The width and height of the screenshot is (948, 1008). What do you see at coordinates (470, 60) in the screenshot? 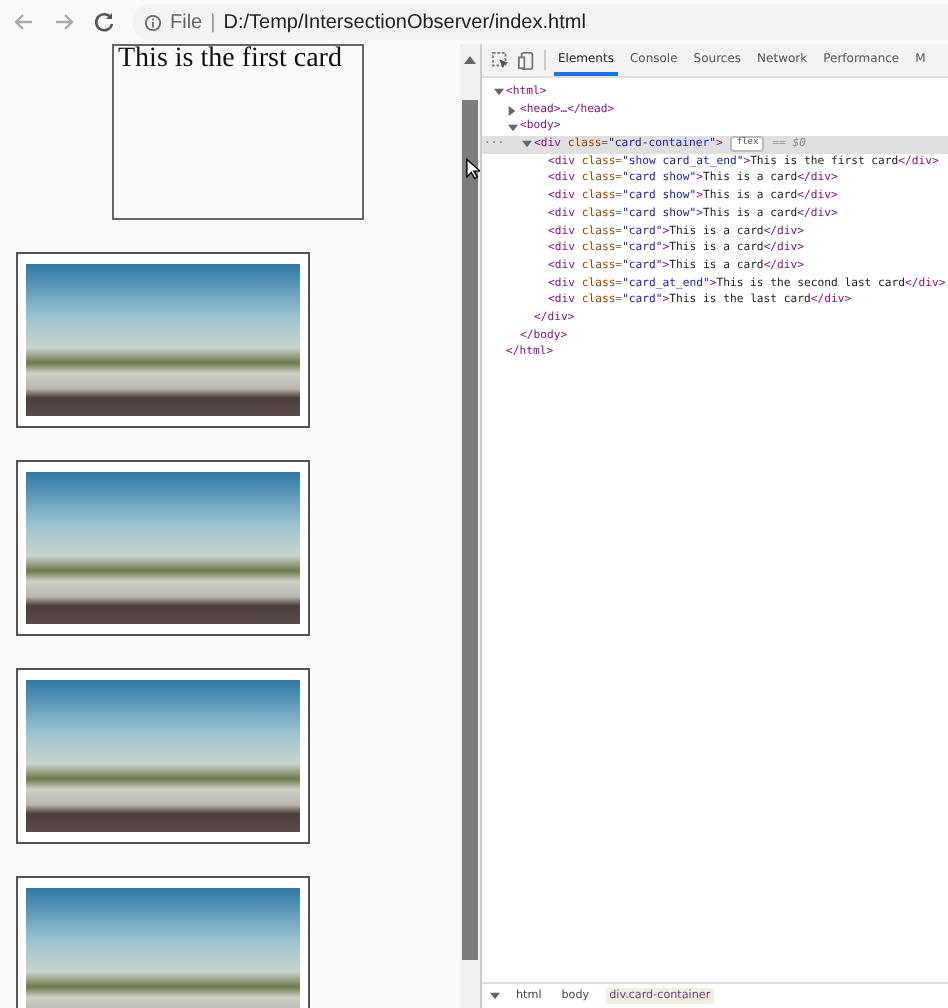
I see `scroll-up-icon` at bounding box center [470, 60].